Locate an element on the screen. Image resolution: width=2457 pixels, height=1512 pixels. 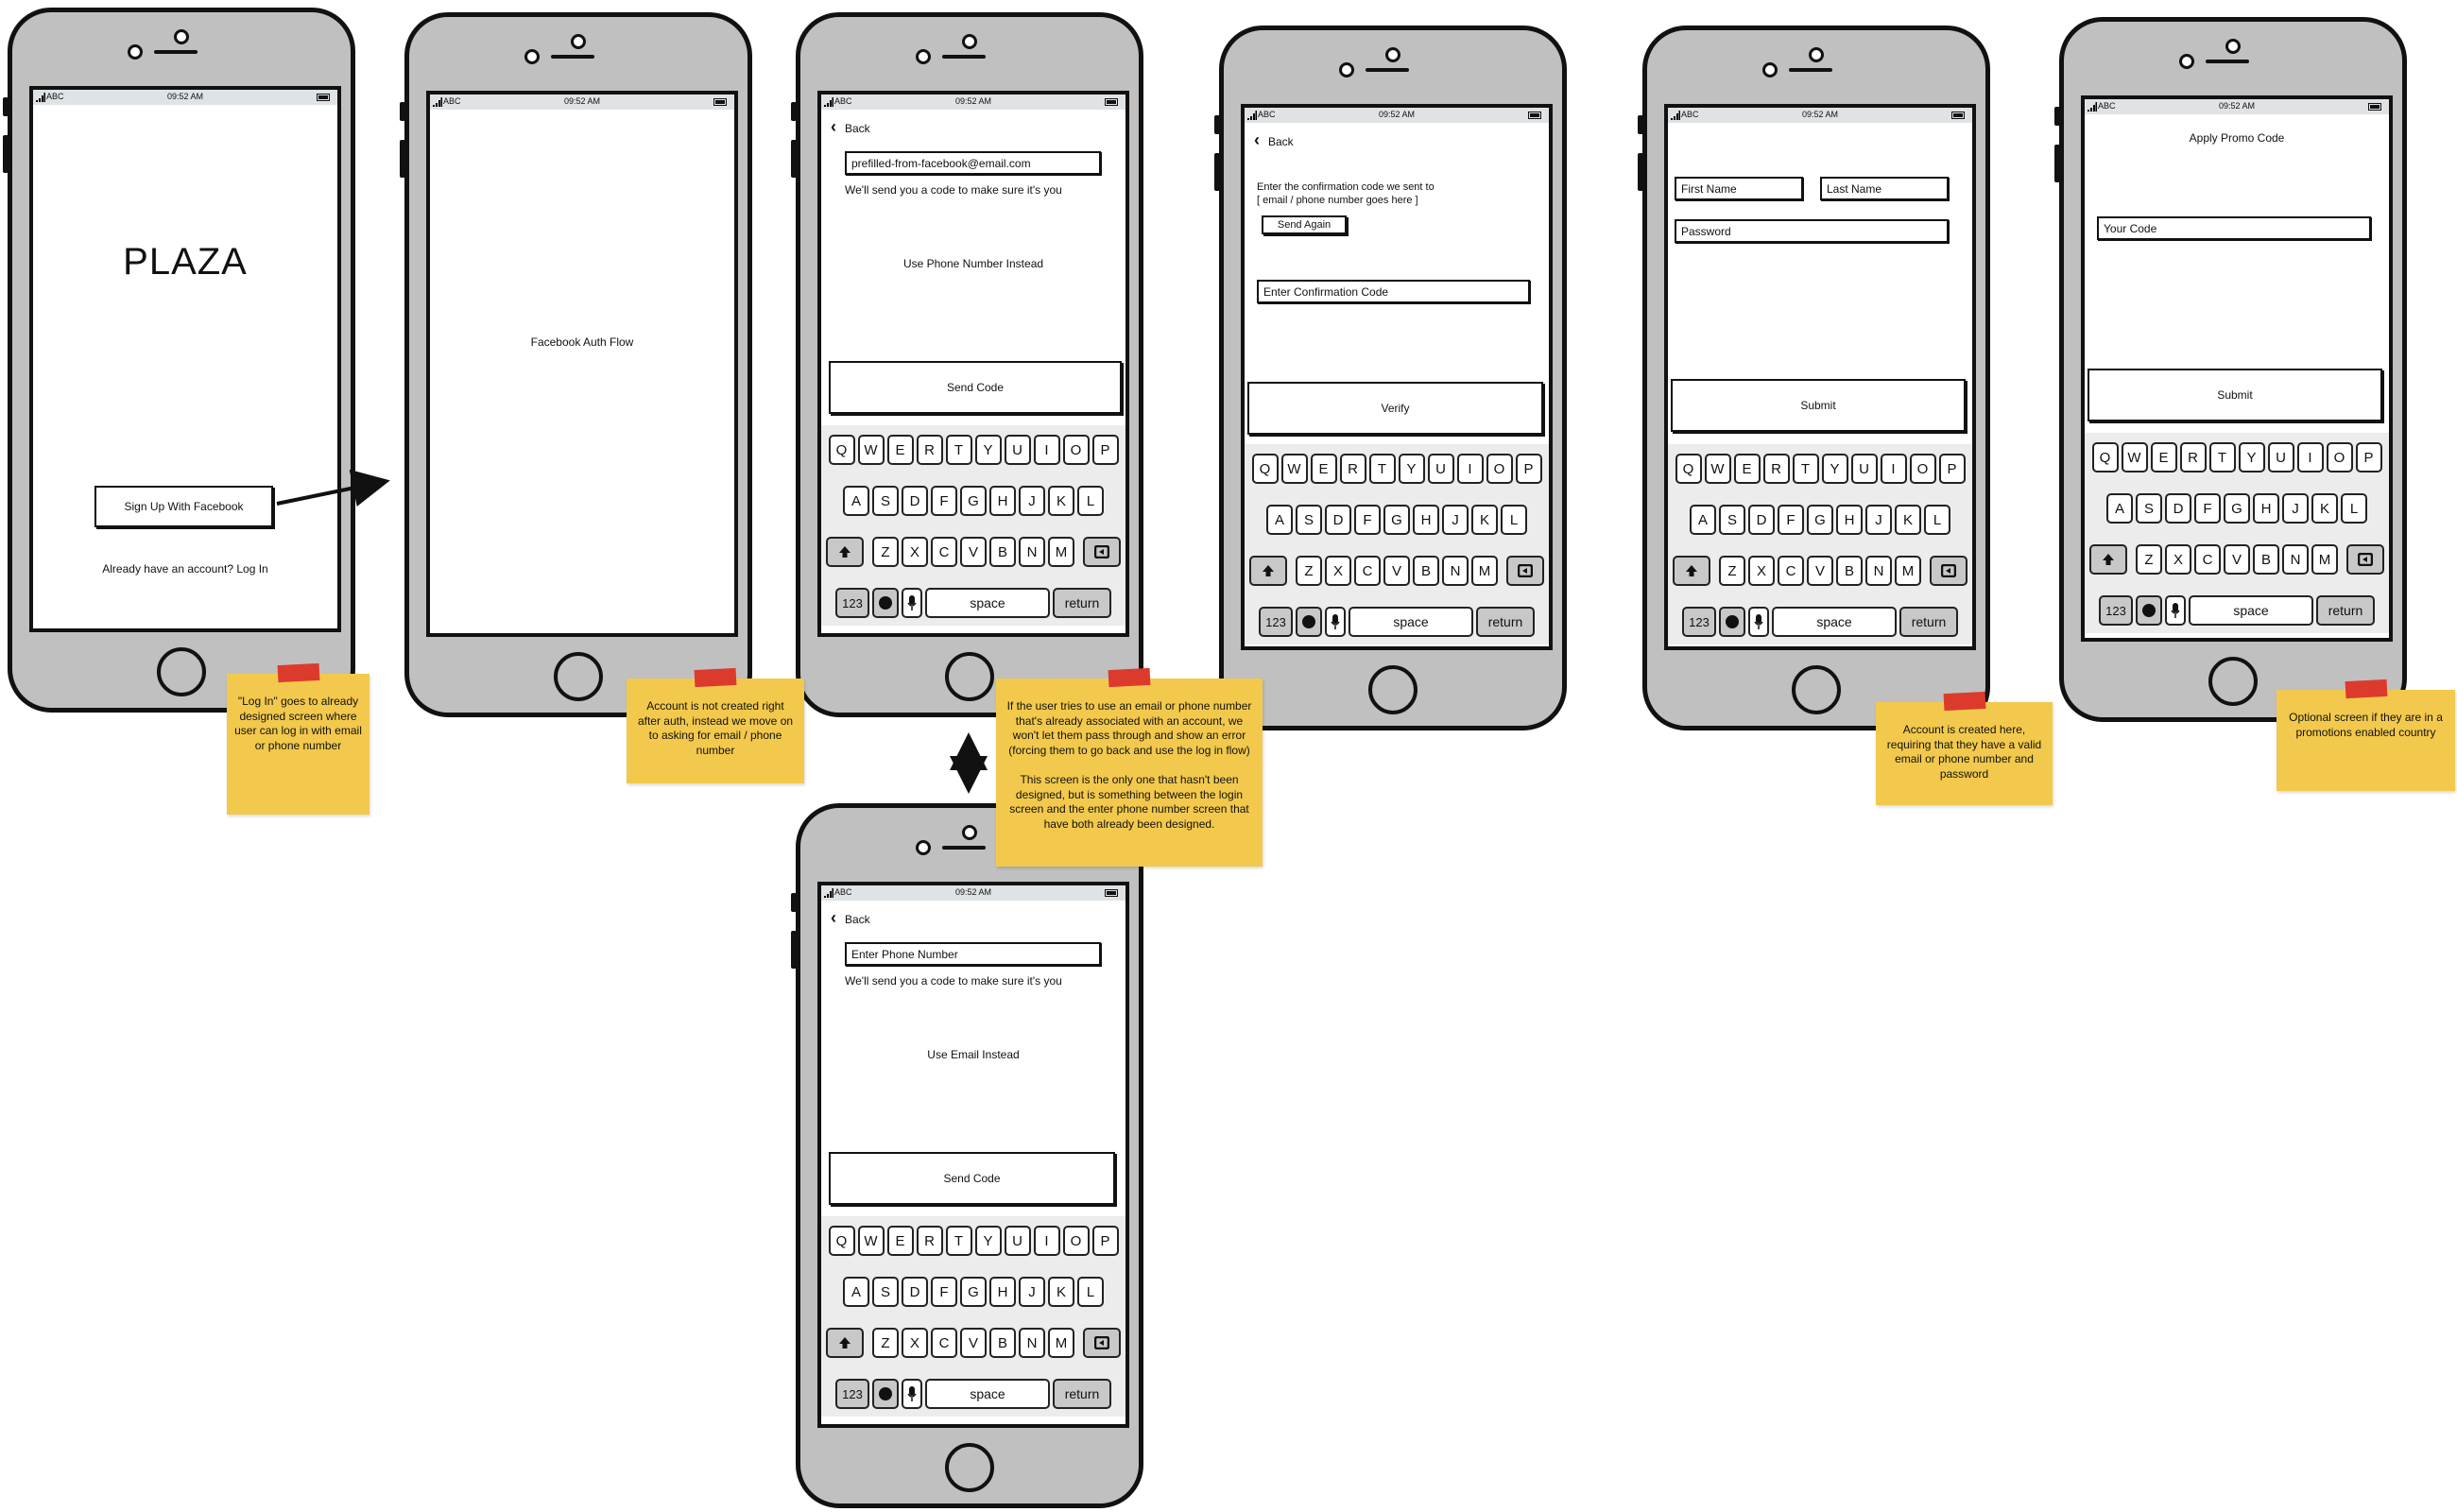
arrow-to-facebook-auth is located at coordinates (333, 488).